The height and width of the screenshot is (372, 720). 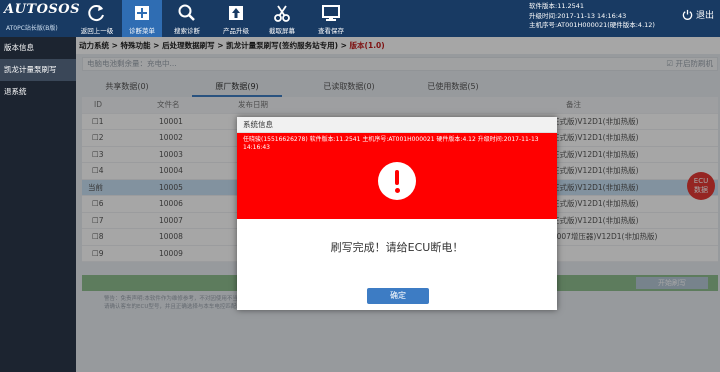 I want to click on exit-button: 退出, so click(x=698, y=14).